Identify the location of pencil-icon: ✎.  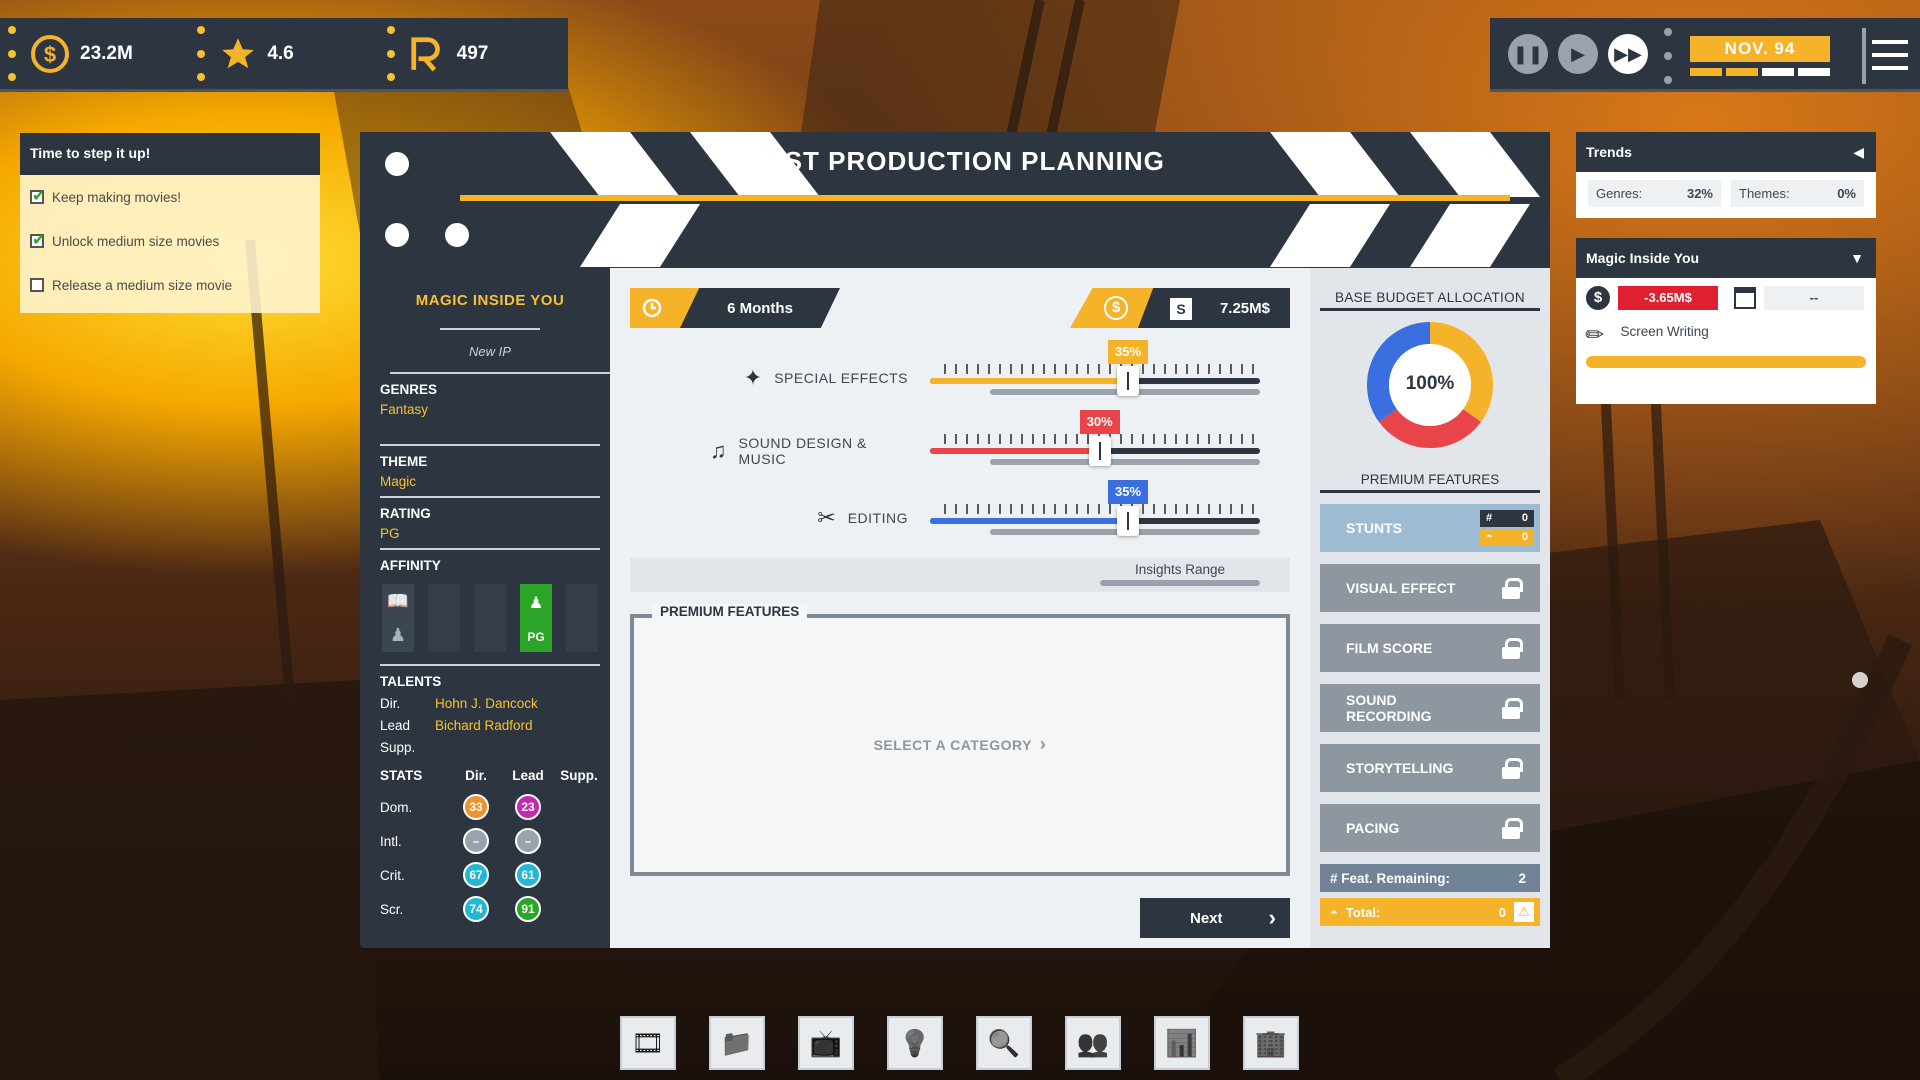
(1595, 335).